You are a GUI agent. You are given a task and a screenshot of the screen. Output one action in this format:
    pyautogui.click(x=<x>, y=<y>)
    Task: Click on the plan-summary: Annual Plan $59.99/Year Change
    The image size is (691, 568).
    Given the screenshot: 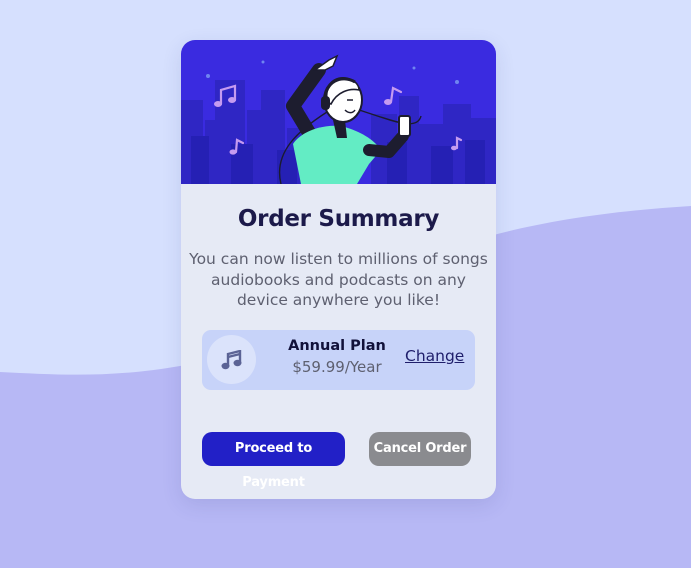 What is the action you would take?
    pyautogui.click(x=338, y=360)
    